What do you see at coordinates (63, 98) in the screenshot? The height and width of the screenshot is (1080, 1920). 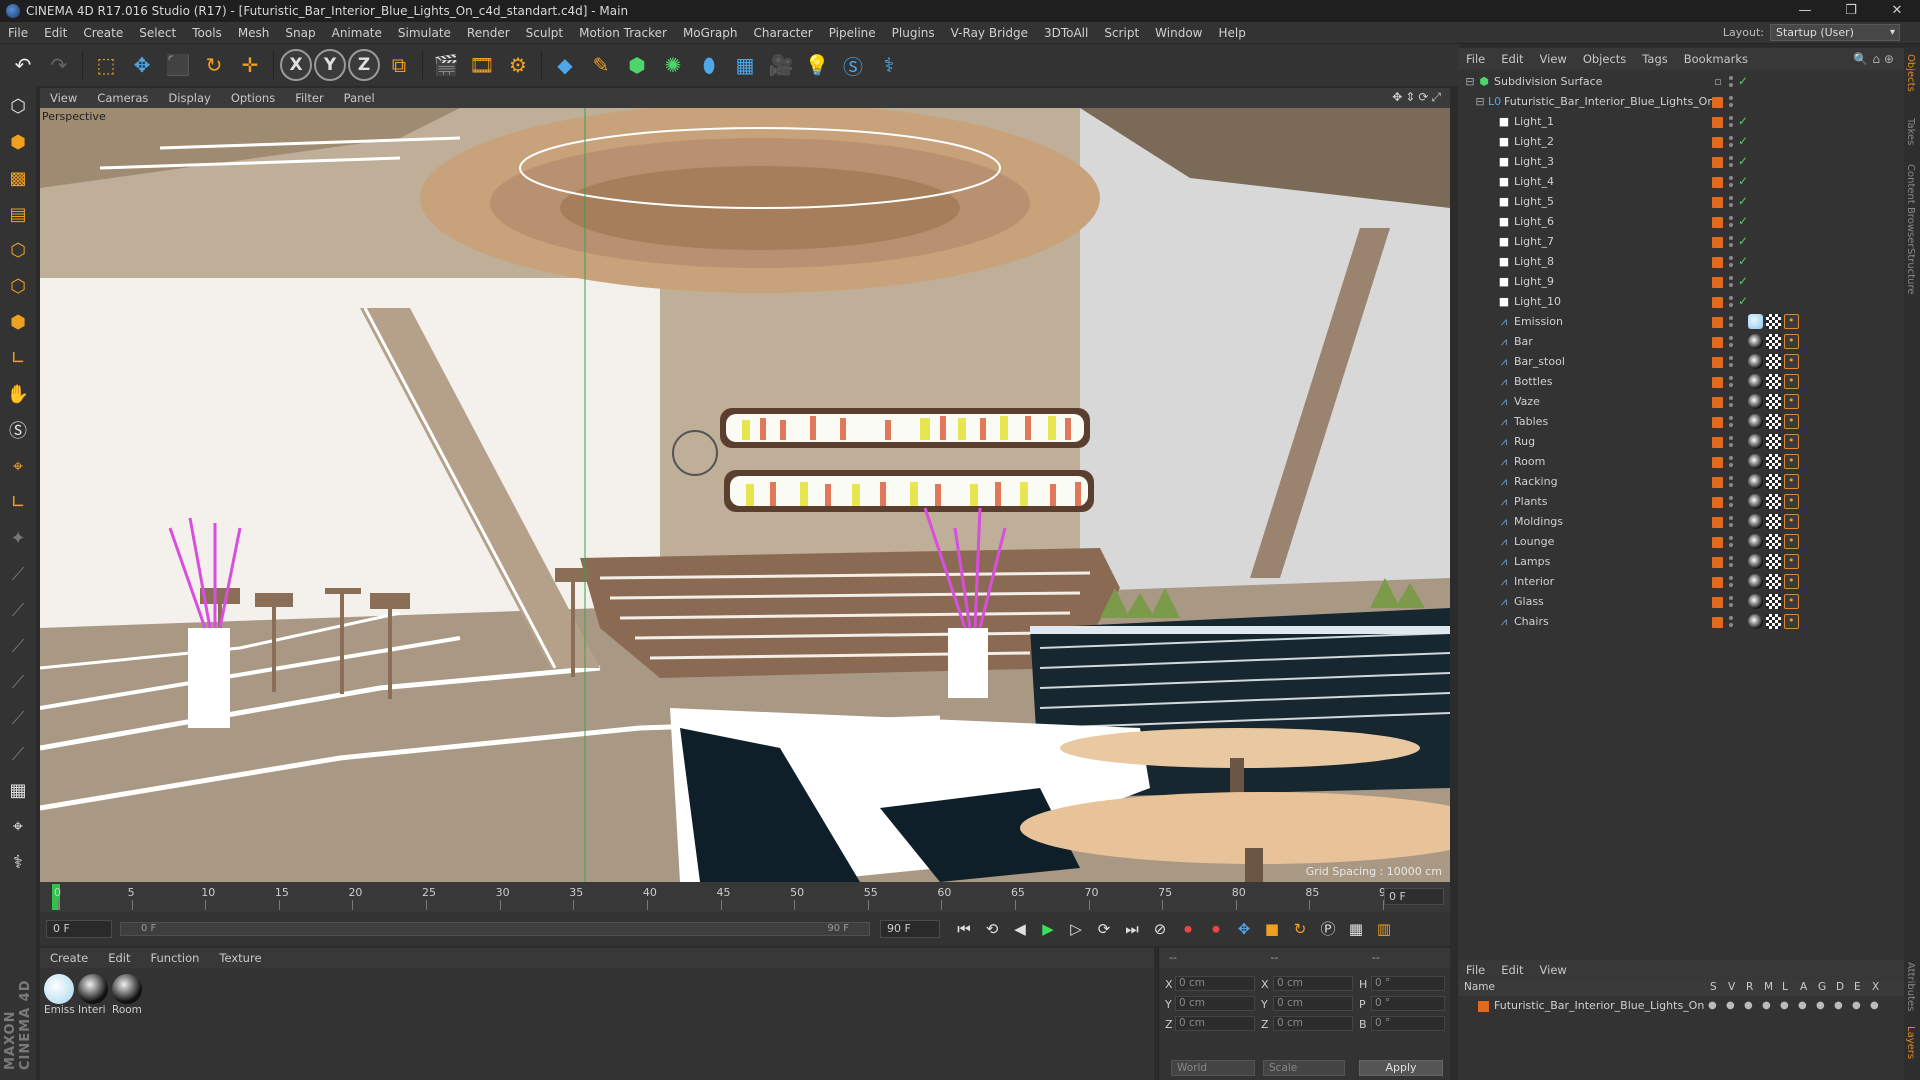 I see `viewport-menu-view: View` at bounding box center [63, 98].